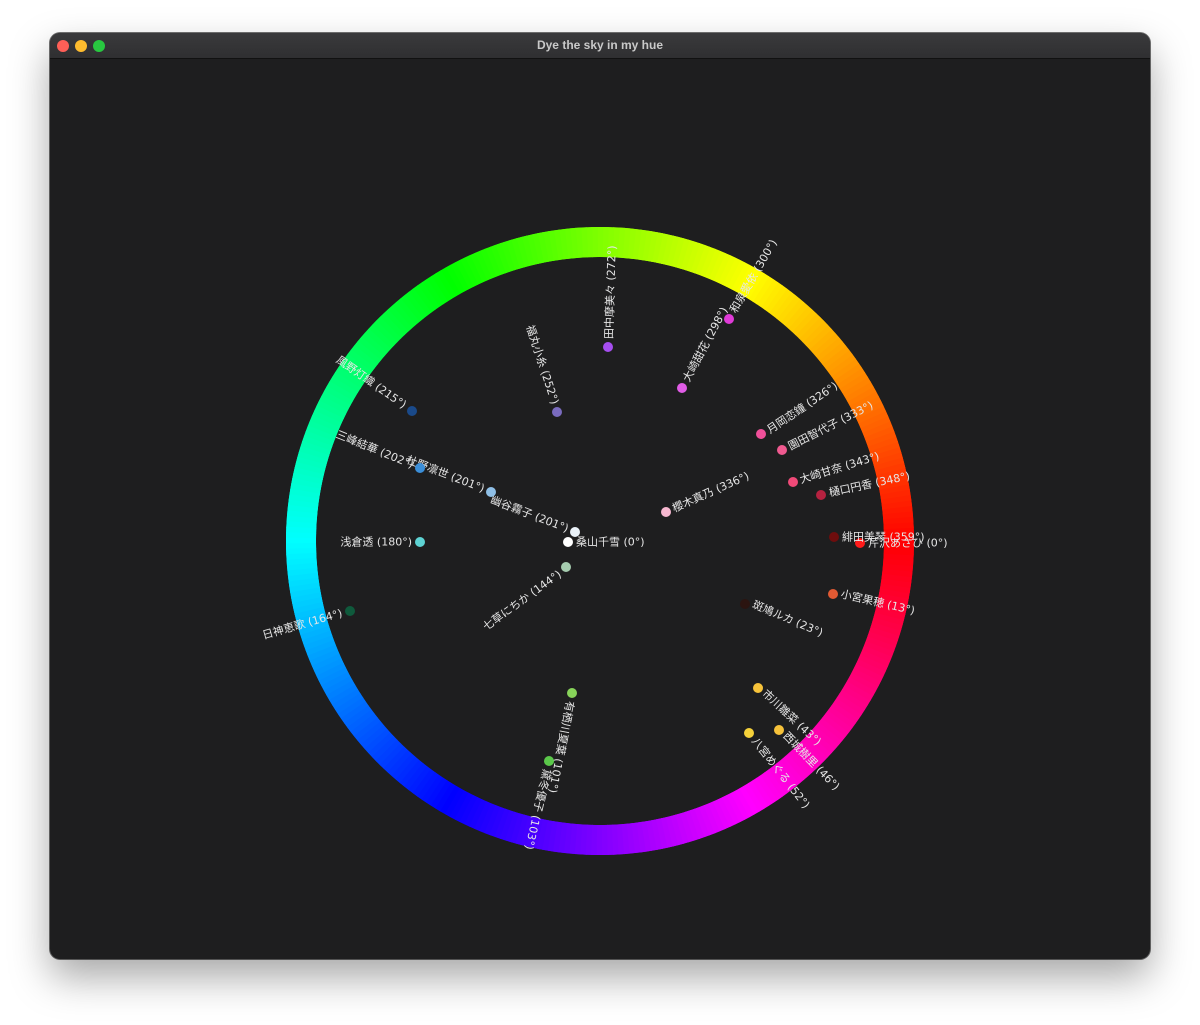 Image resolution: width=1200 pixels, height=1025 pixels. I want to click on color-point: 七草にちか (144°), so click(525, 597).